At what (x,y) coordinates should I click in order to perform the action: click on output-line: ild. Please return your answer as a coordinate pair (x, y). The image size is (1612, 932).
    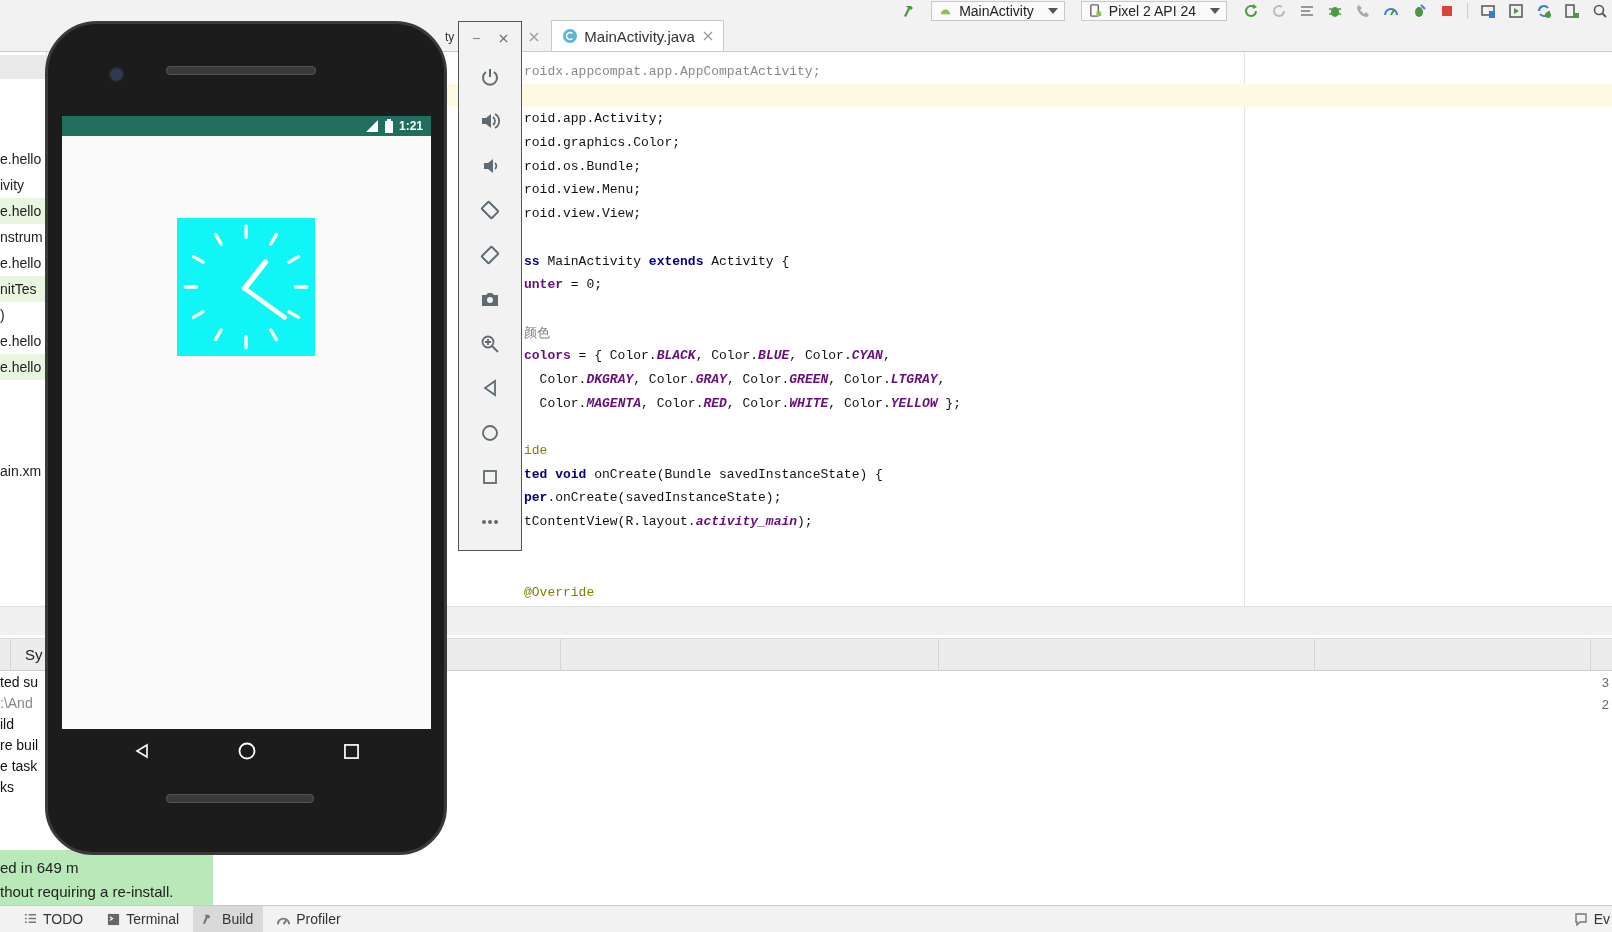
    Looking at the image, I should click on (7, 724).